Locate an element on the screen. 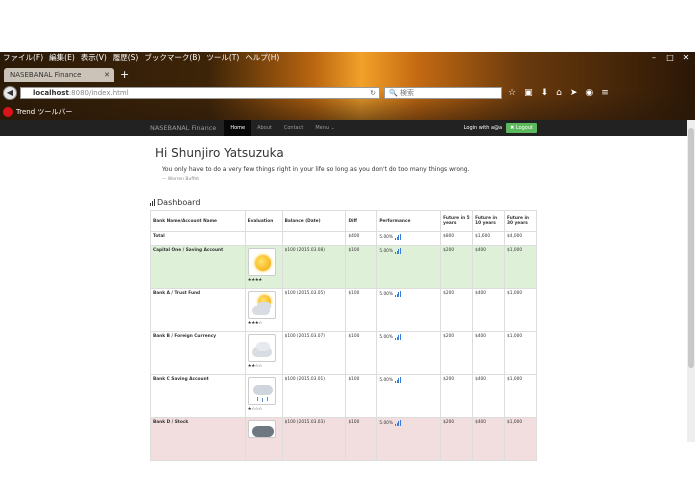 The height and width of the screenshot is (494, 695). trend-toolbar: Trend ツールバー is located at coordinates (347, 112).